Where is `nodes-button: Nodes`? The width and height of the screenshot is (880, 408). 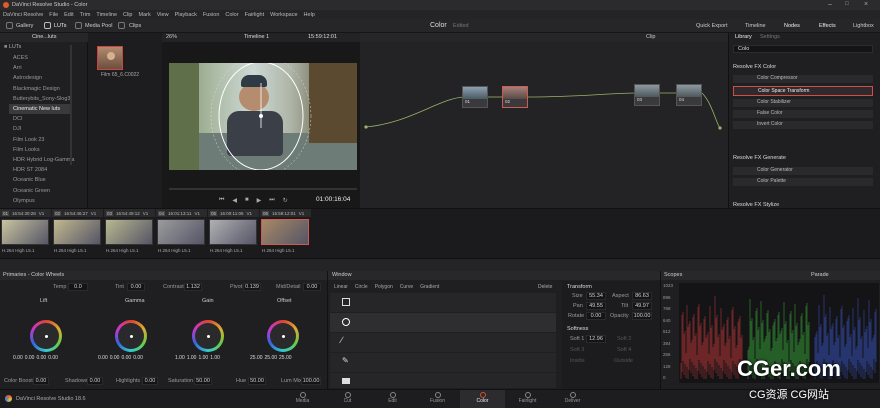 nodes-button: Nodes is located at coordinates (792, 26).